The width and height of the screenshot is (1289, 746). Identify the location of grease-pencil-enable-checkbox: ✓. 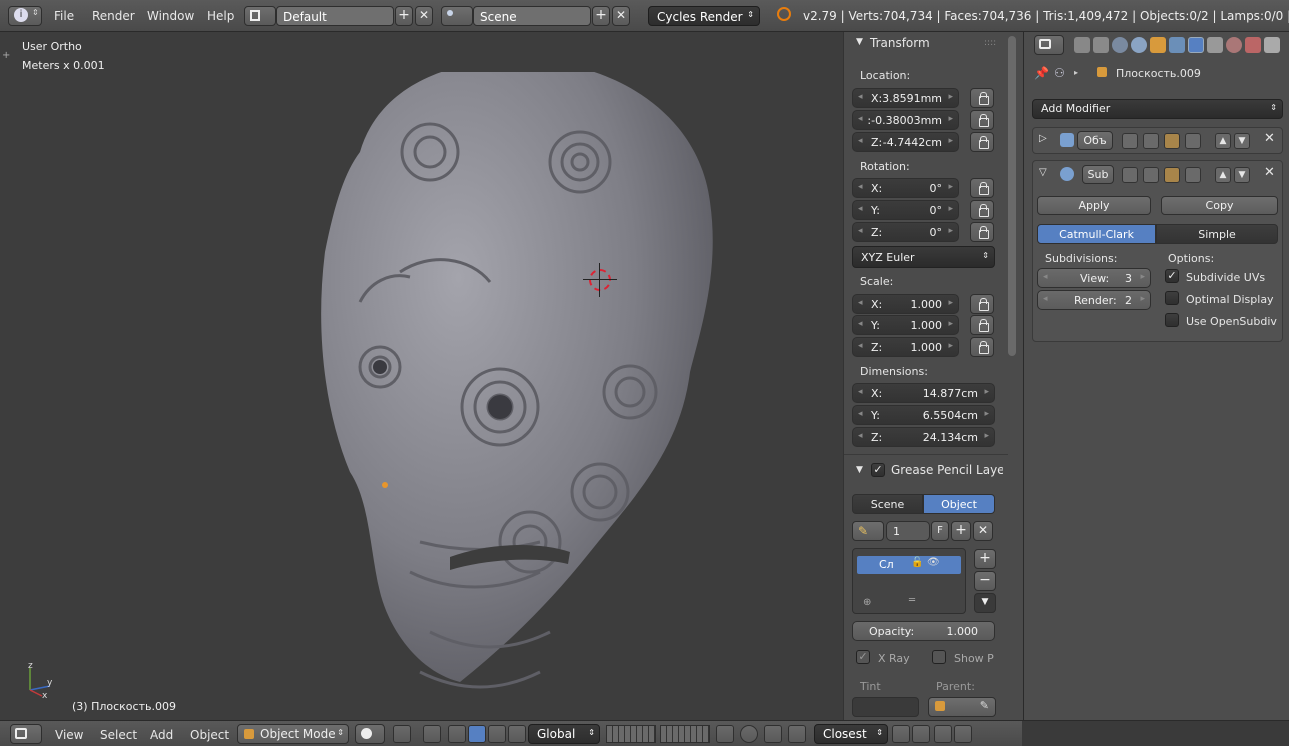
(878, 470).